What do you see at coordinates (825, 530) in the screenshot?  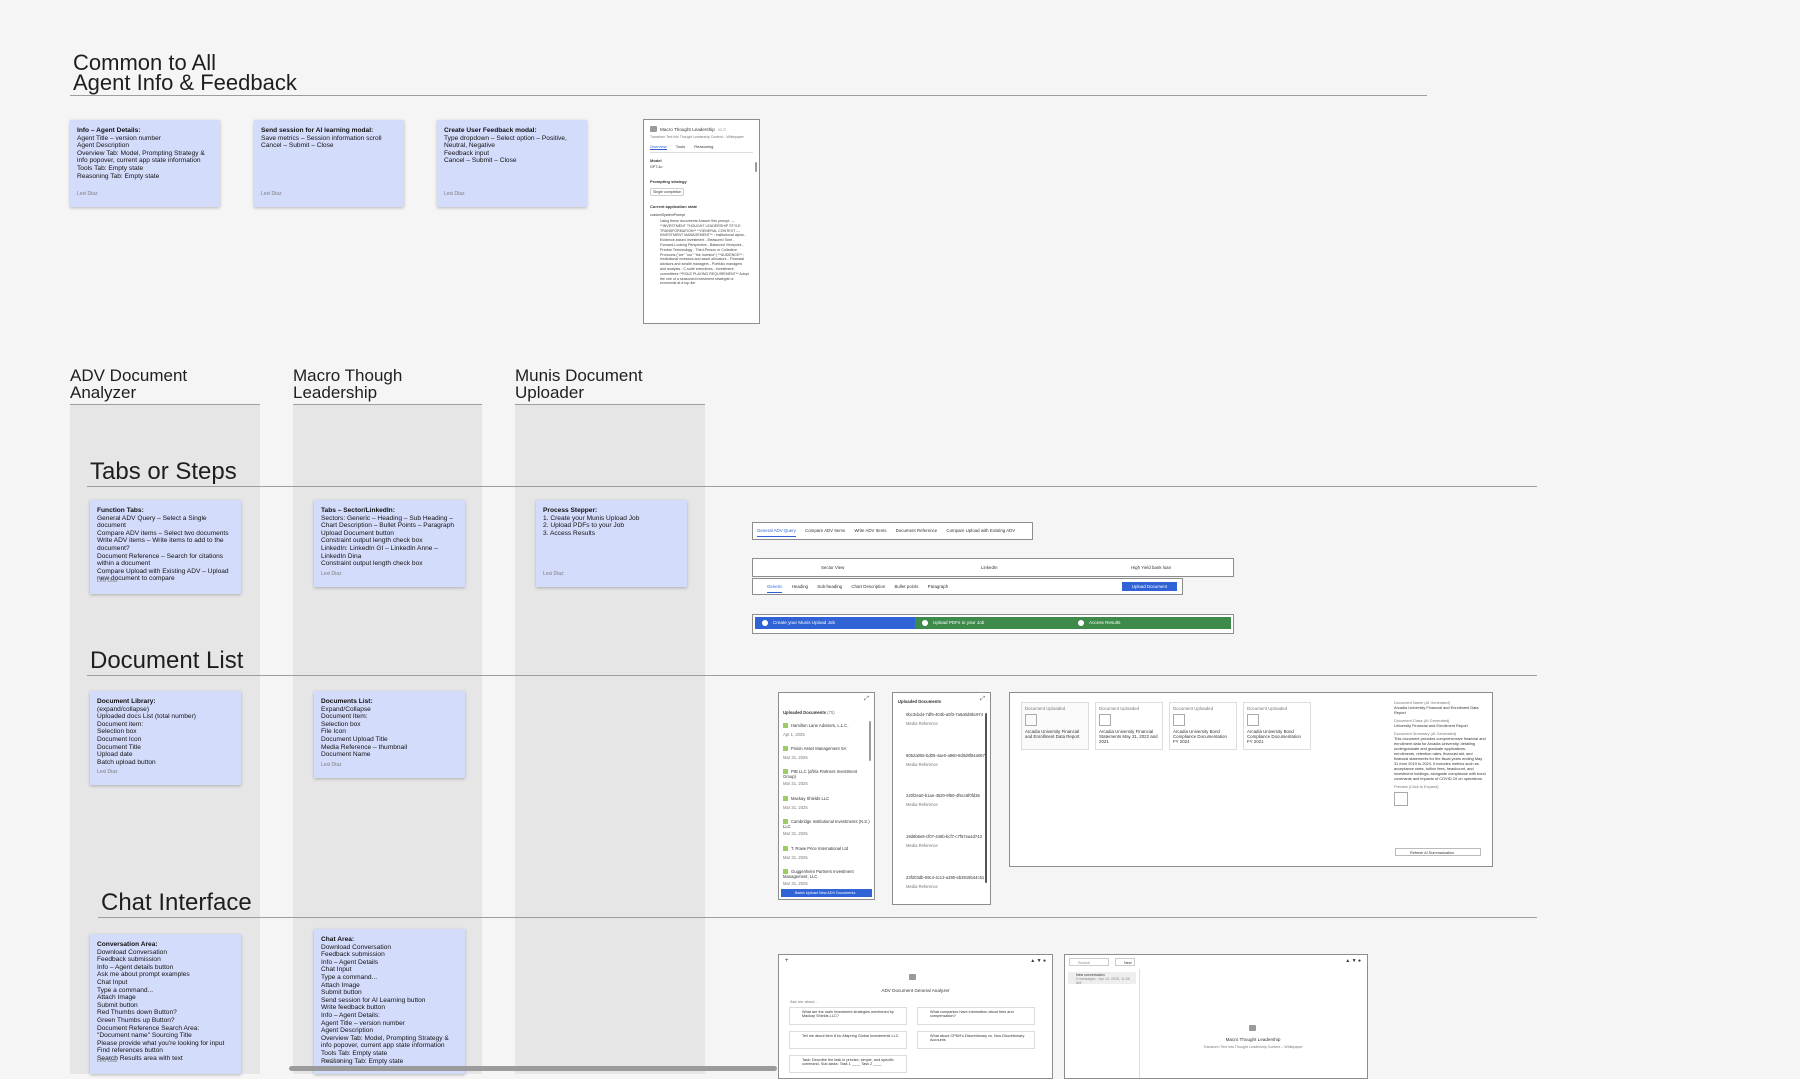 I see `tab-compare-adv-items: Compare ADV Items` at bounding box center [825, 530].